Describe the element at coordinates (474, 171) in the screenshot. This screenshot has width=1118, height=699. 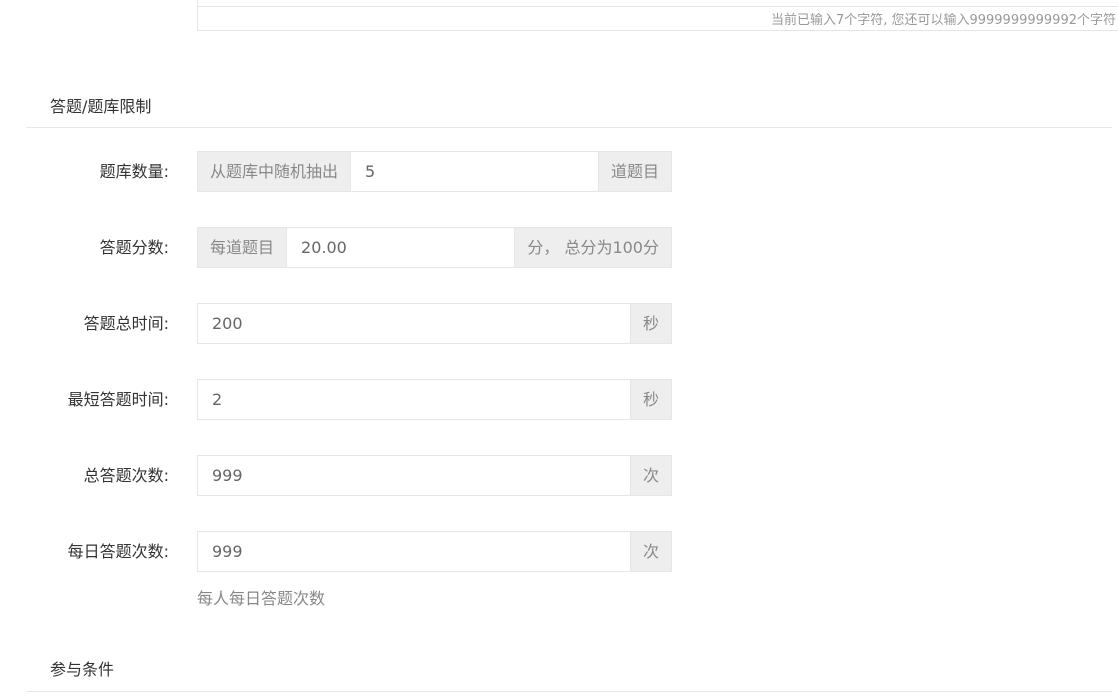
I see `bank-count-input` at that location.